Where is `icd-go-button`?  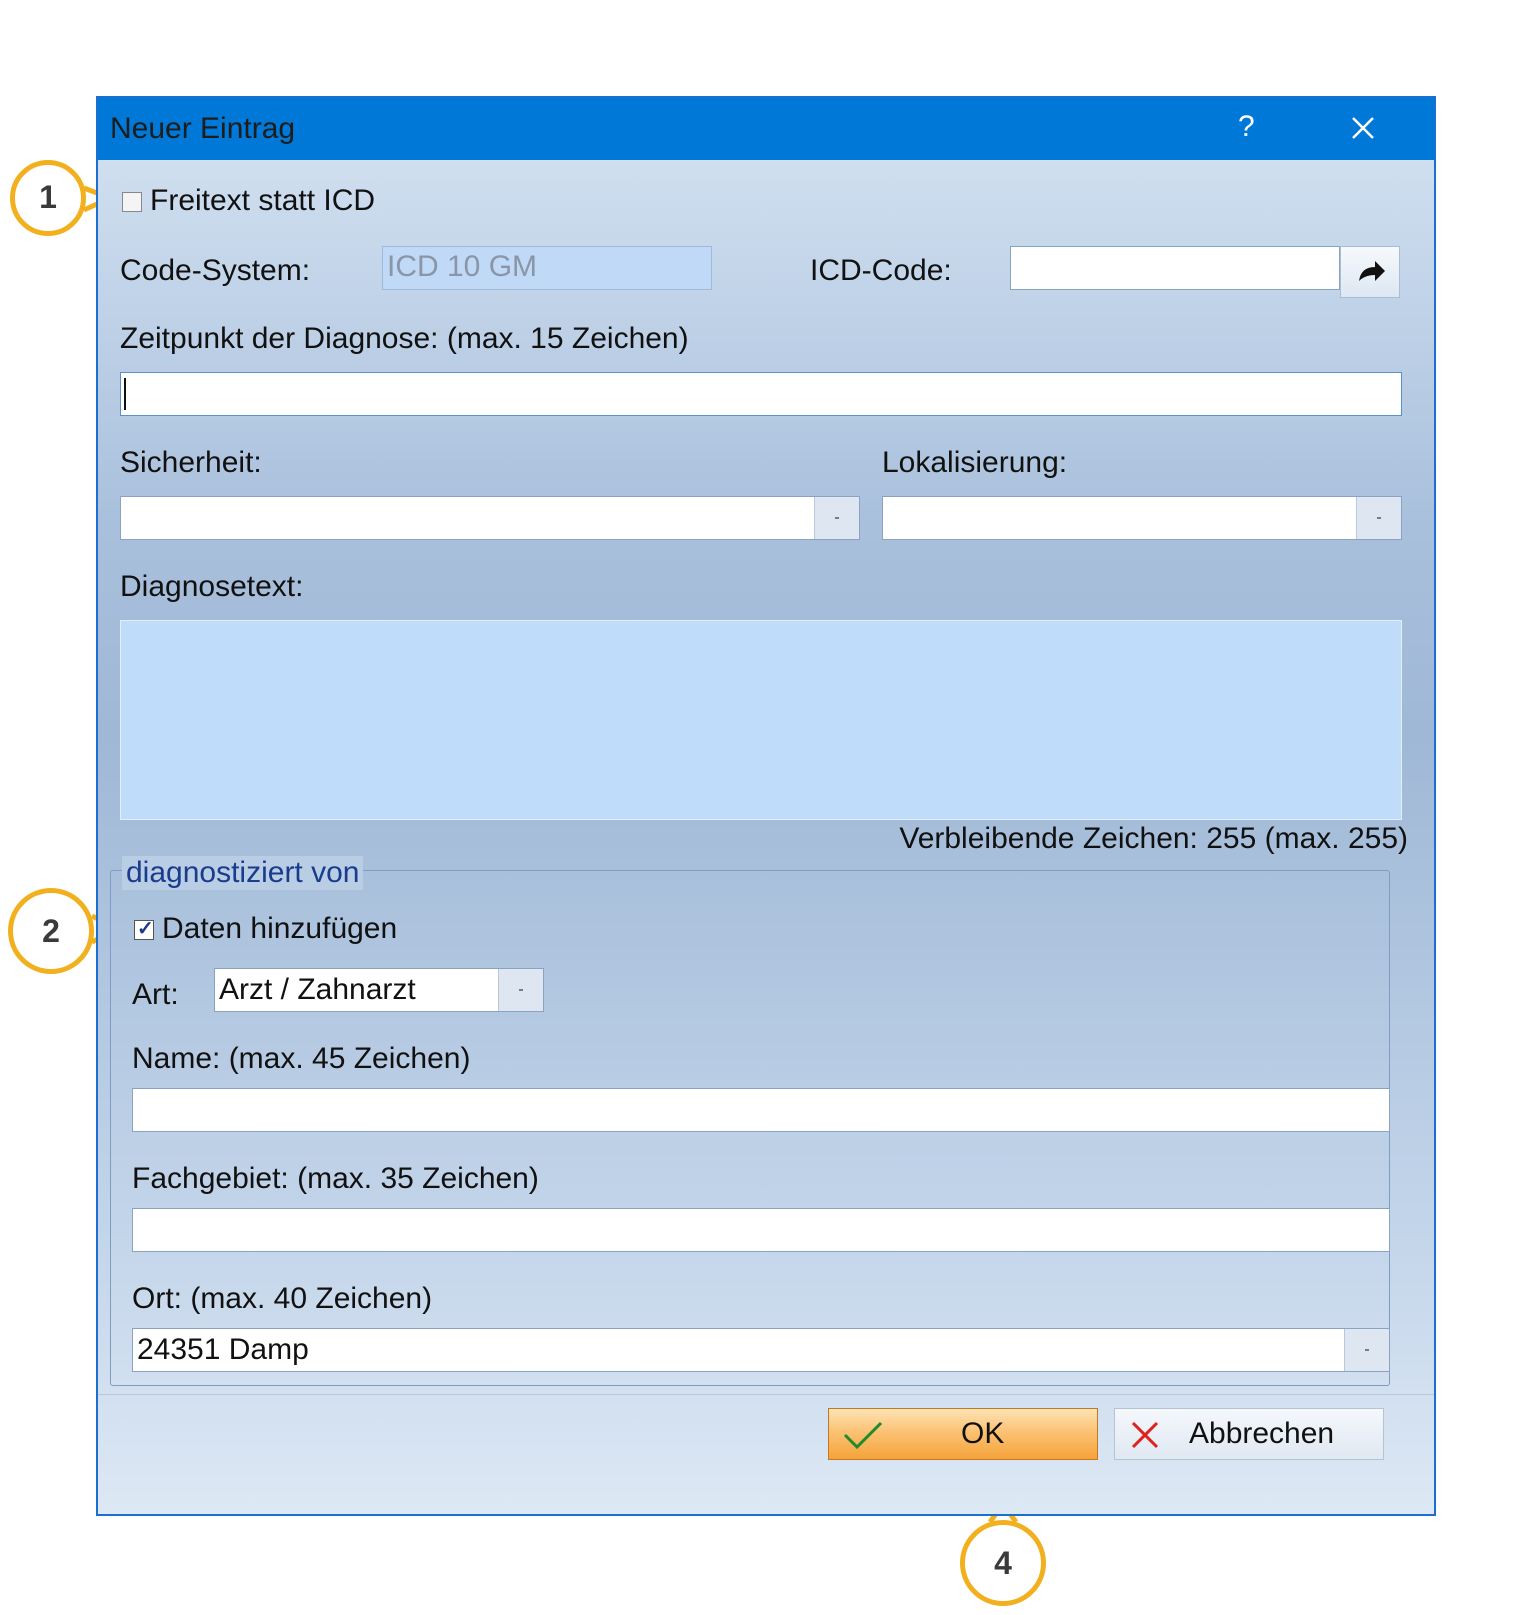 icd-go-button is located at coordinates (1370, 272).